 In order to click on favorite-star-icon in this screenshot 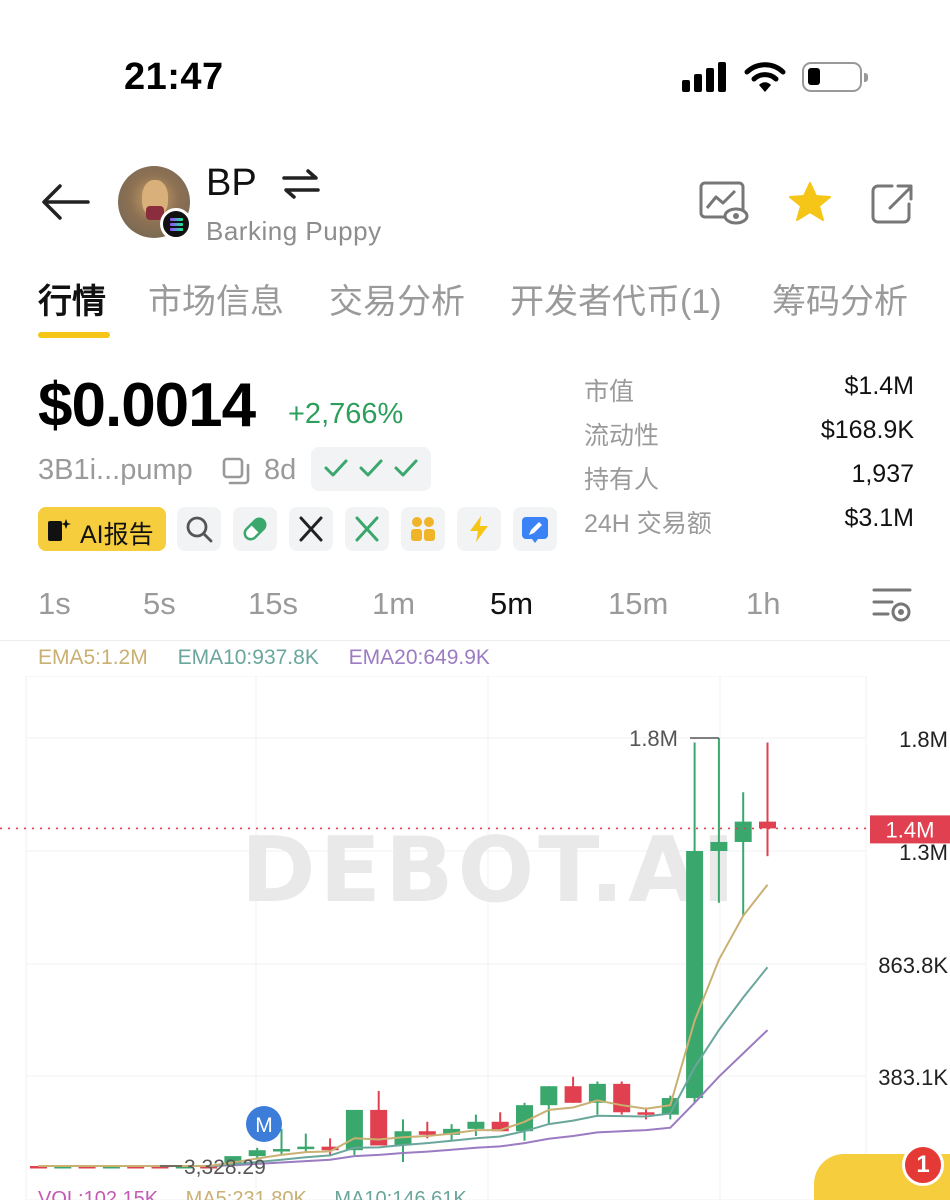, I will do `click(810, 203)`.